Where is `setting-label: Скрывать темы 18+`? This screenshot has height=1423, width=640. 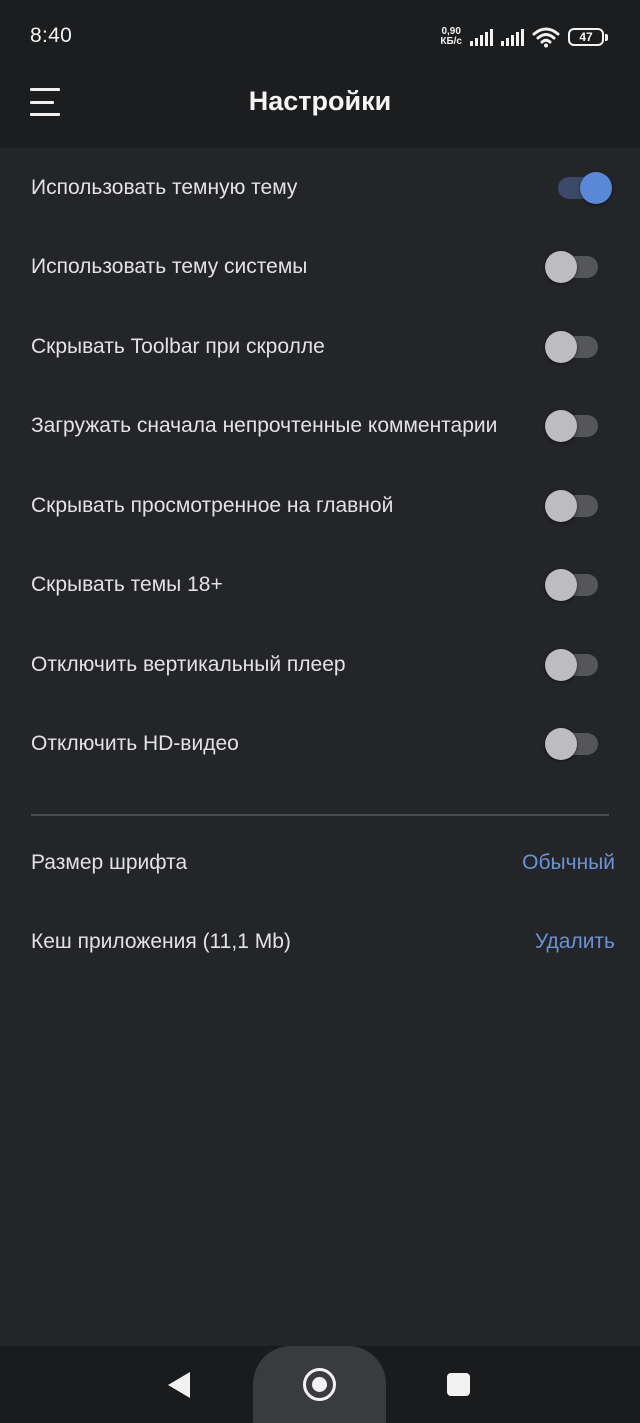 setting-label: Скрывать темы 18+ is located at coordinates (127, 585).